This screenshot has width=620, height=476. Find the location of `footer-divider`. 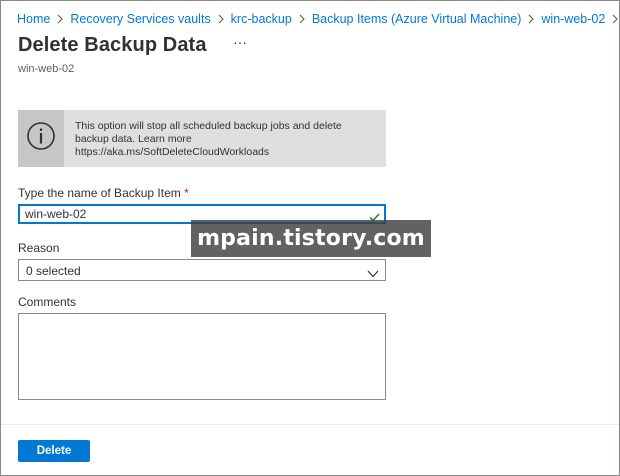

footer-divider is located at coordinates (310, 424).